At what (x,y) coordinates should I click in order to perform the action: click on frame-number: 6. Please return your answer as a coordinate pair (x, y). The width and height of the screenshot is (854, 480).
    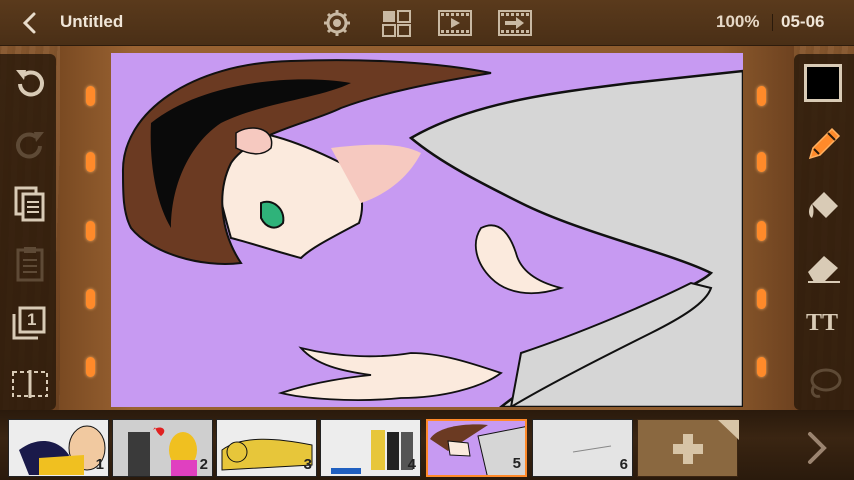
    Looking at the image, I should click on (623, 464).